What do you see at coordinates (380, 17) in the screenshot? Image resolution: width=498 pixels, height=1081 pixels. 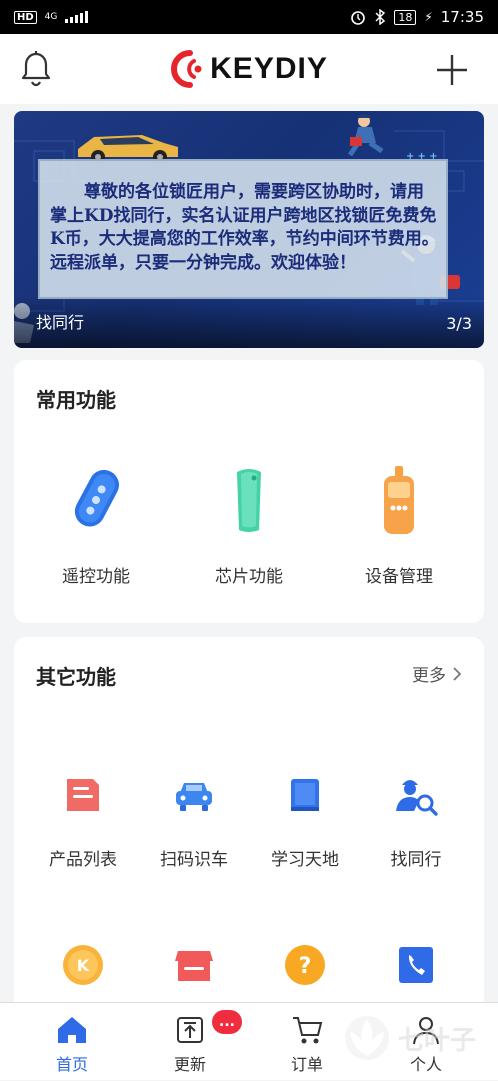 I see `bluetooth-icon` at bounding box center [380, 17].